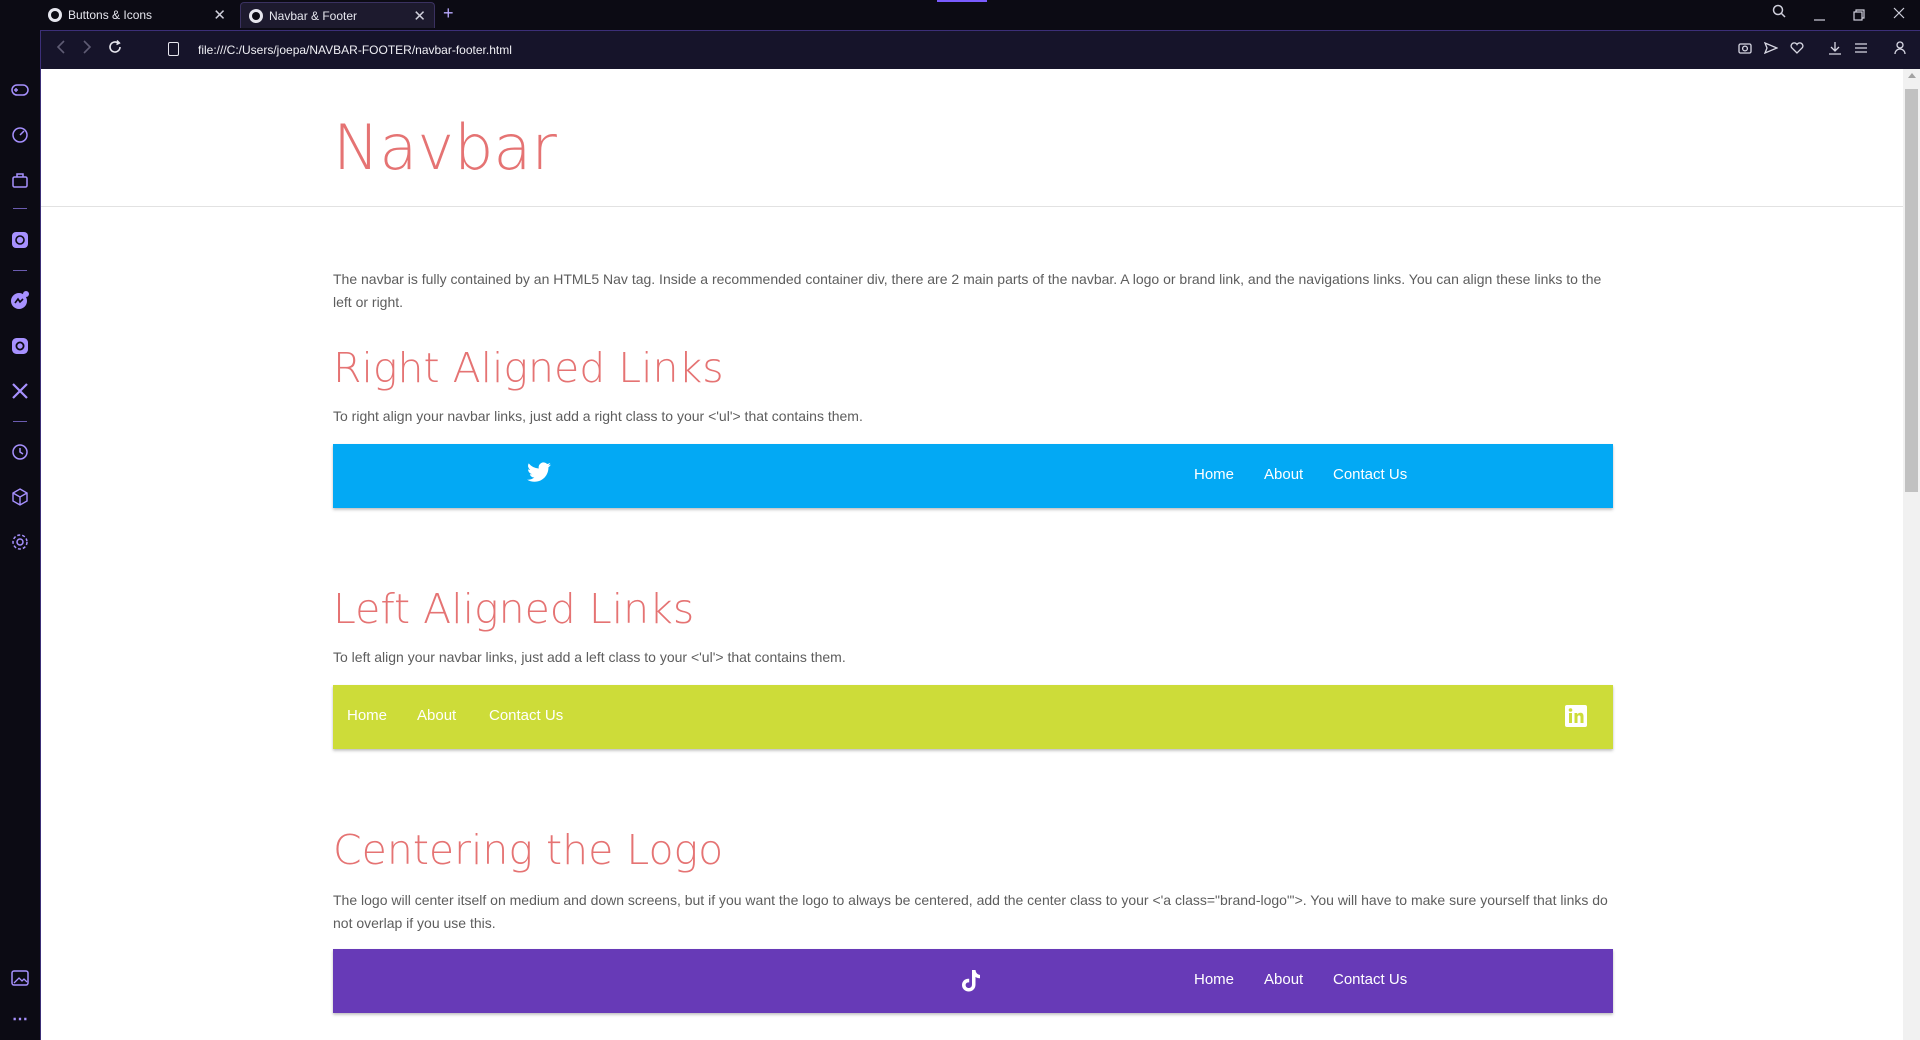  I want to click on forward-icon, so click(87, 49).